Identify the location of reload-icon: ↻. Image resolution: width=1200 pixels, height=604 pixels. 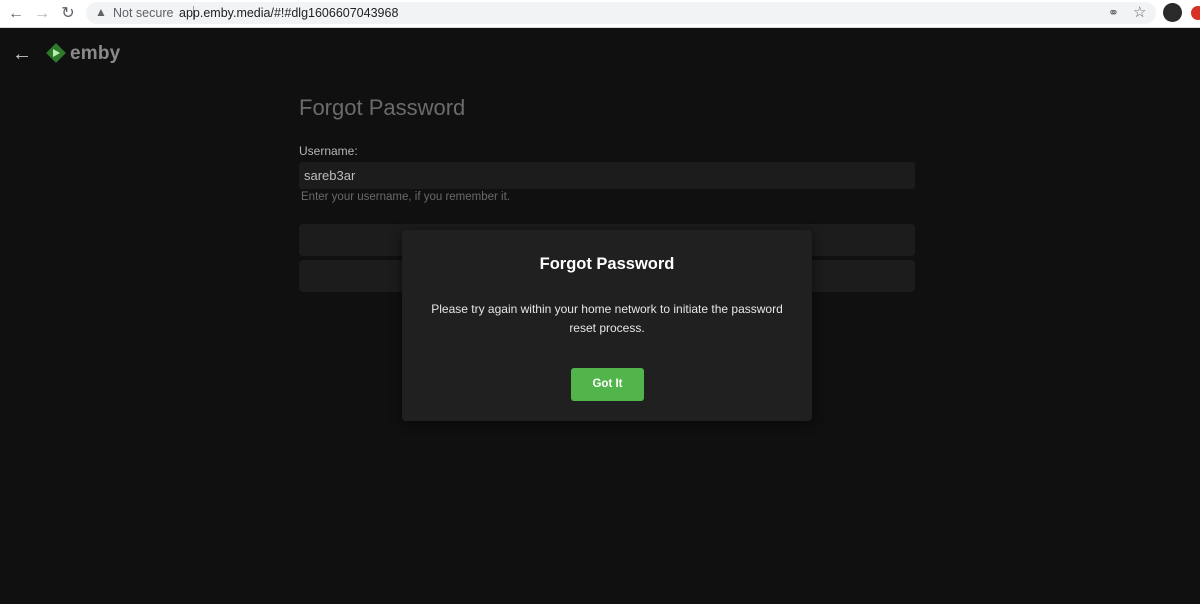
(68, 14).